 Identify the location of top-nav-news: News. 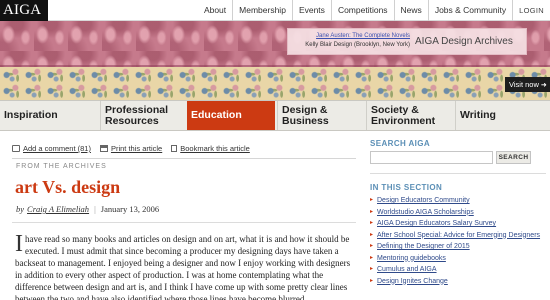
(410, 10).